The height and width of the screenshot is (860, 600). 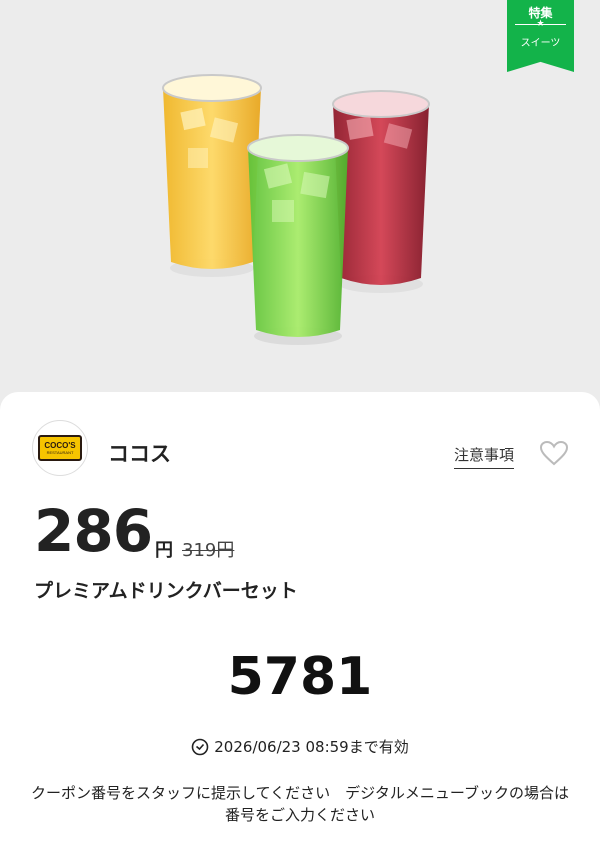 What do you see at coordinates (139, 454) in the screenshot?
I see `store-name: ココス` at bounding box center [139, 454].